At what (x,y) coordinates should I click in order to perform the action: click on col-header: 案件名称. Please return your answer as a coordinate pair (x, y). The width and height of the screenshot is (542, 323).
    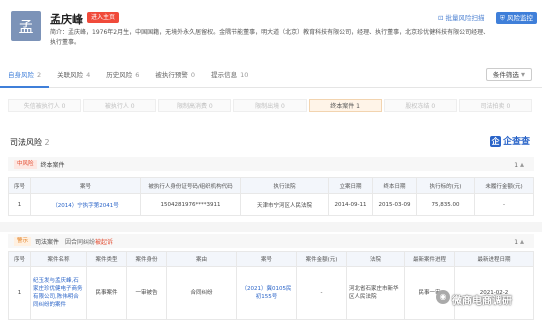
    Looking at the image, I should click on (58, 259).